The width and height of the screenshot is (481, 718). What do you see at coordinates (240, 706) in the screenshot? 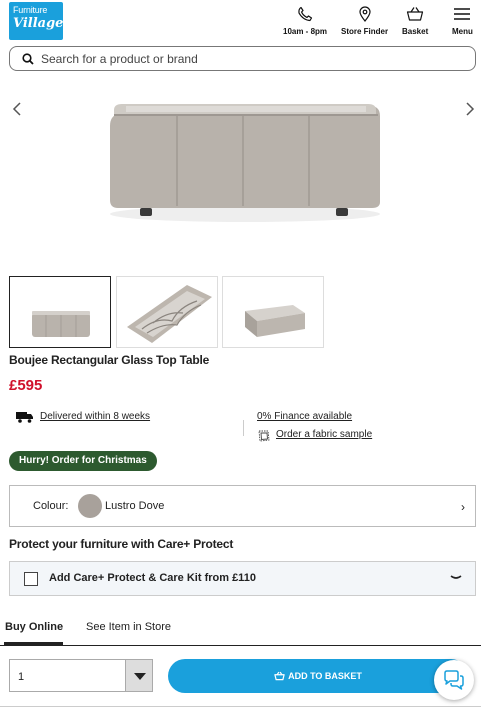
I see `bottom-divider` at bounding box center [240, 706].